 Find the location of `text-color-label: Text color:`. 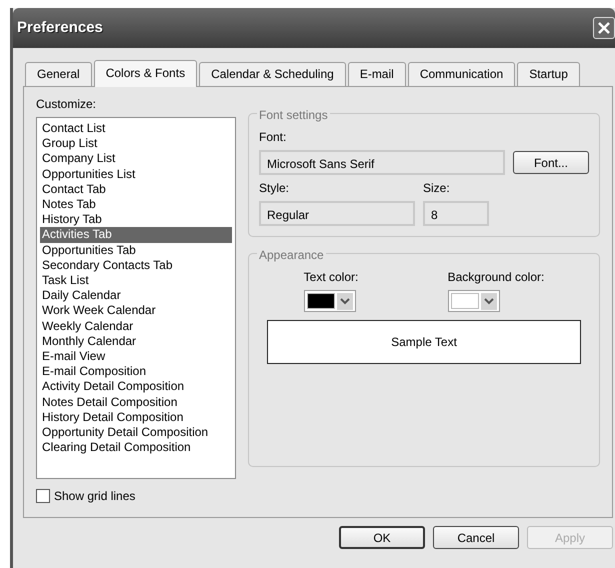

text-color-label: Text color: is located at coordinates (331, 277).